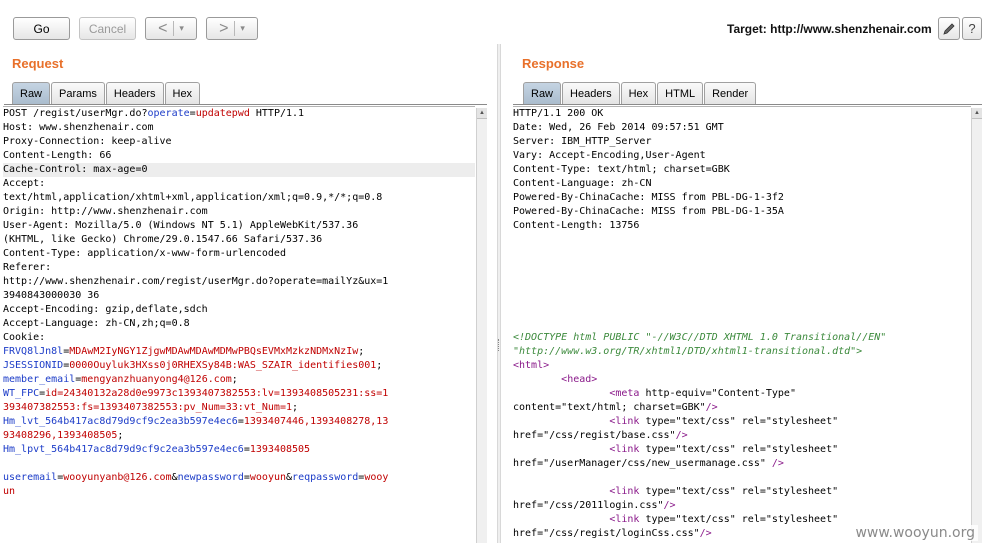 This screenshot has height=544, width=982. I want to click on go-button: Go, so click(41, 28).